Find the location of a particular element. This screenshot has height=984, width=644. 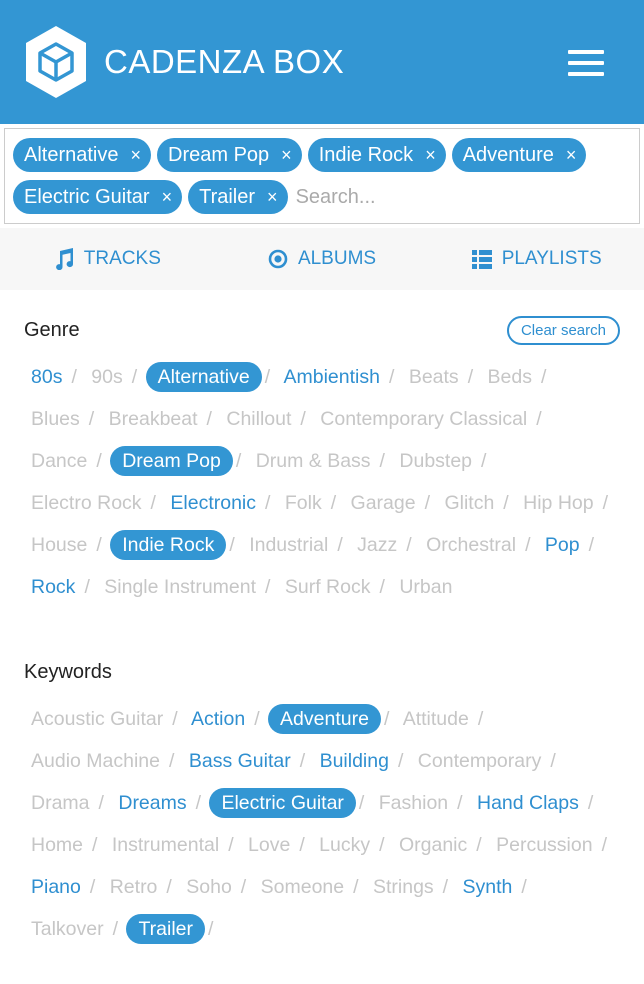

keywords-tag: Strings is located at coordinates (403, 887).